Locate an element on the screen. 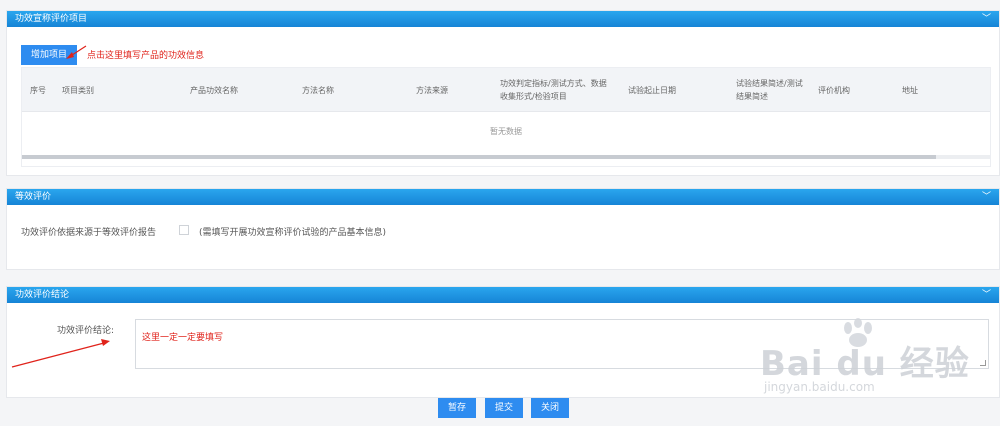  efficacy-conclusion-header: 功效评价结论 ﹀ is located at coordinates (503, 295).